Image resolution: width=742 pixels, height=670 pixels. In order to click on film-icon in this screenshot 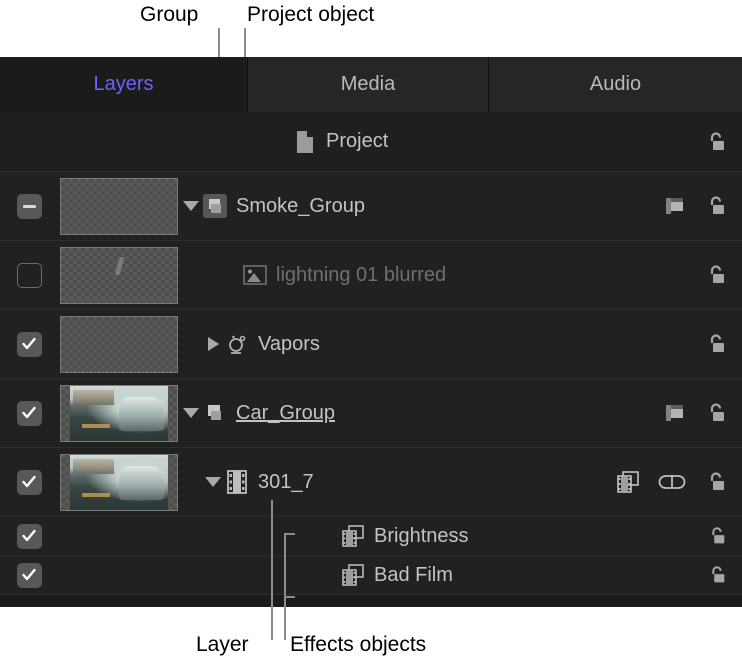, I will do `click(237, 482)`.